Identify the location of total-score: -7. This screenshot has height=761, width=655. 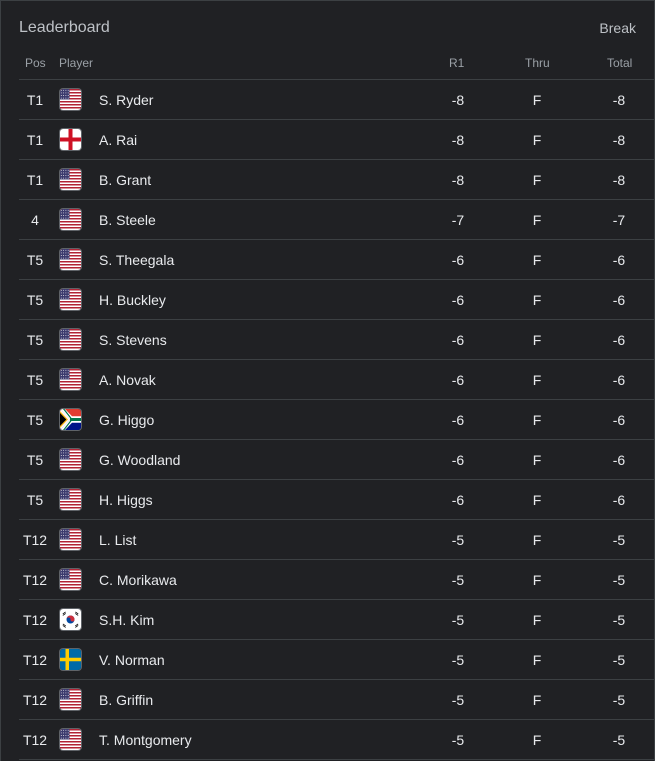
(619, 220).